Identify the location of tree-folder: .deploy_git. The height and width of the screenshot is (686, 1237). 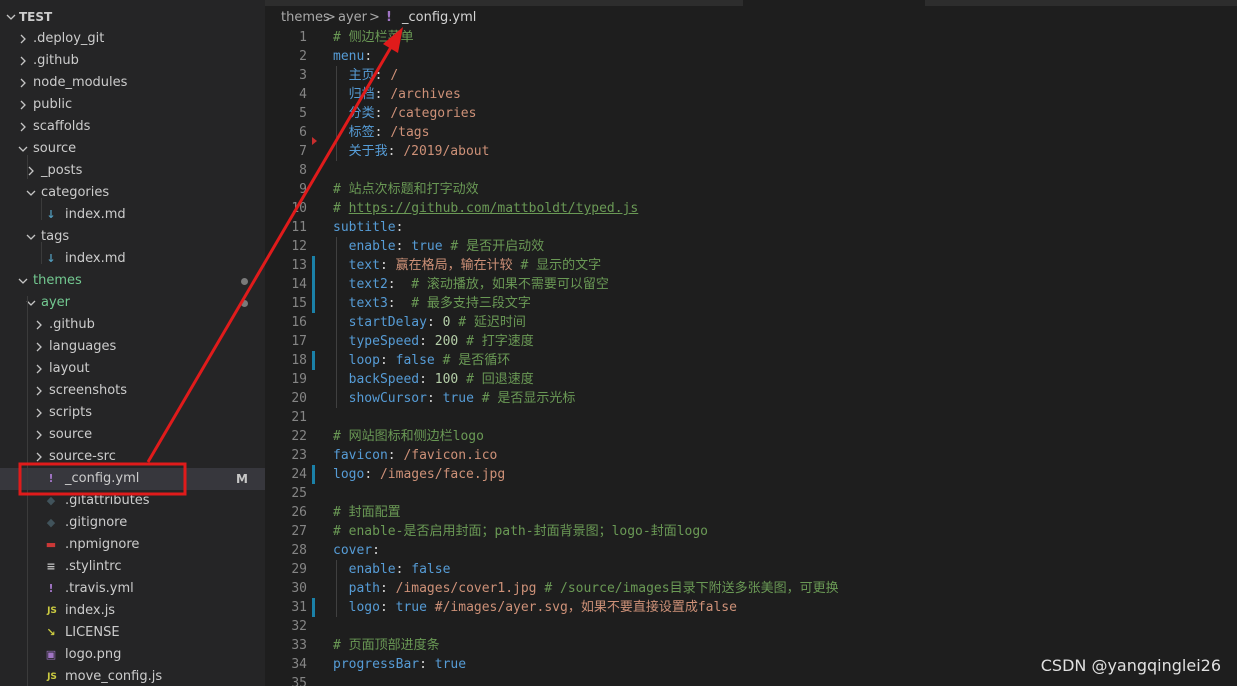
(132, 39).